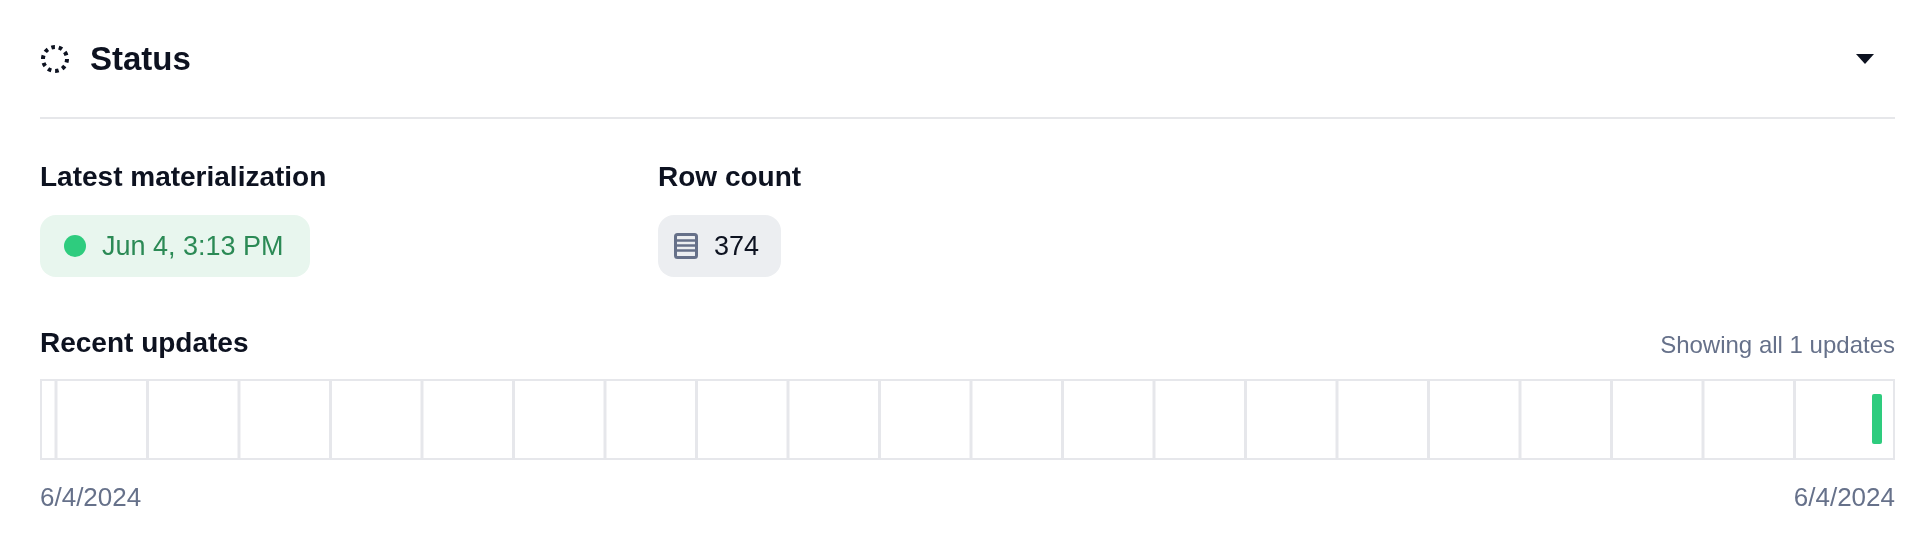 This screenshot has height=559, width=1921. Describe the element at coordinates (1865, 58) in the screenshot. I see `caret-icon` at that location.